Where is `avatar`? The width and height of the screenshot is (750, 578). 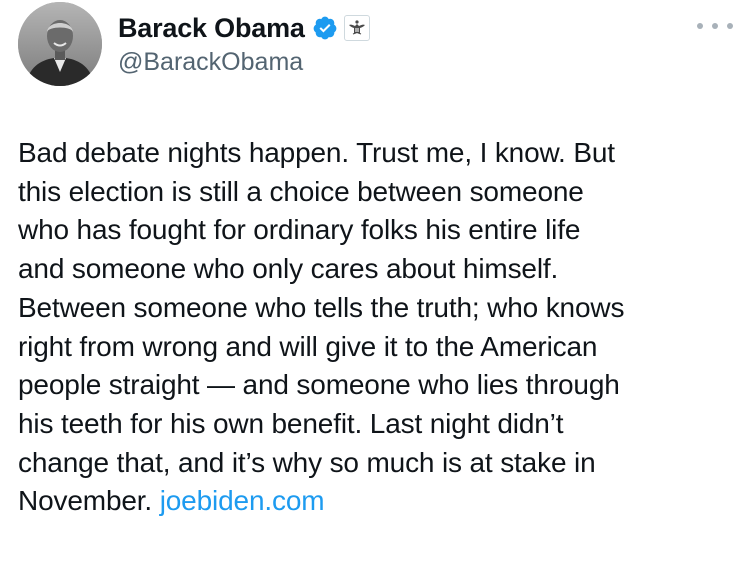
avatar is located at coordinates (60, 44).